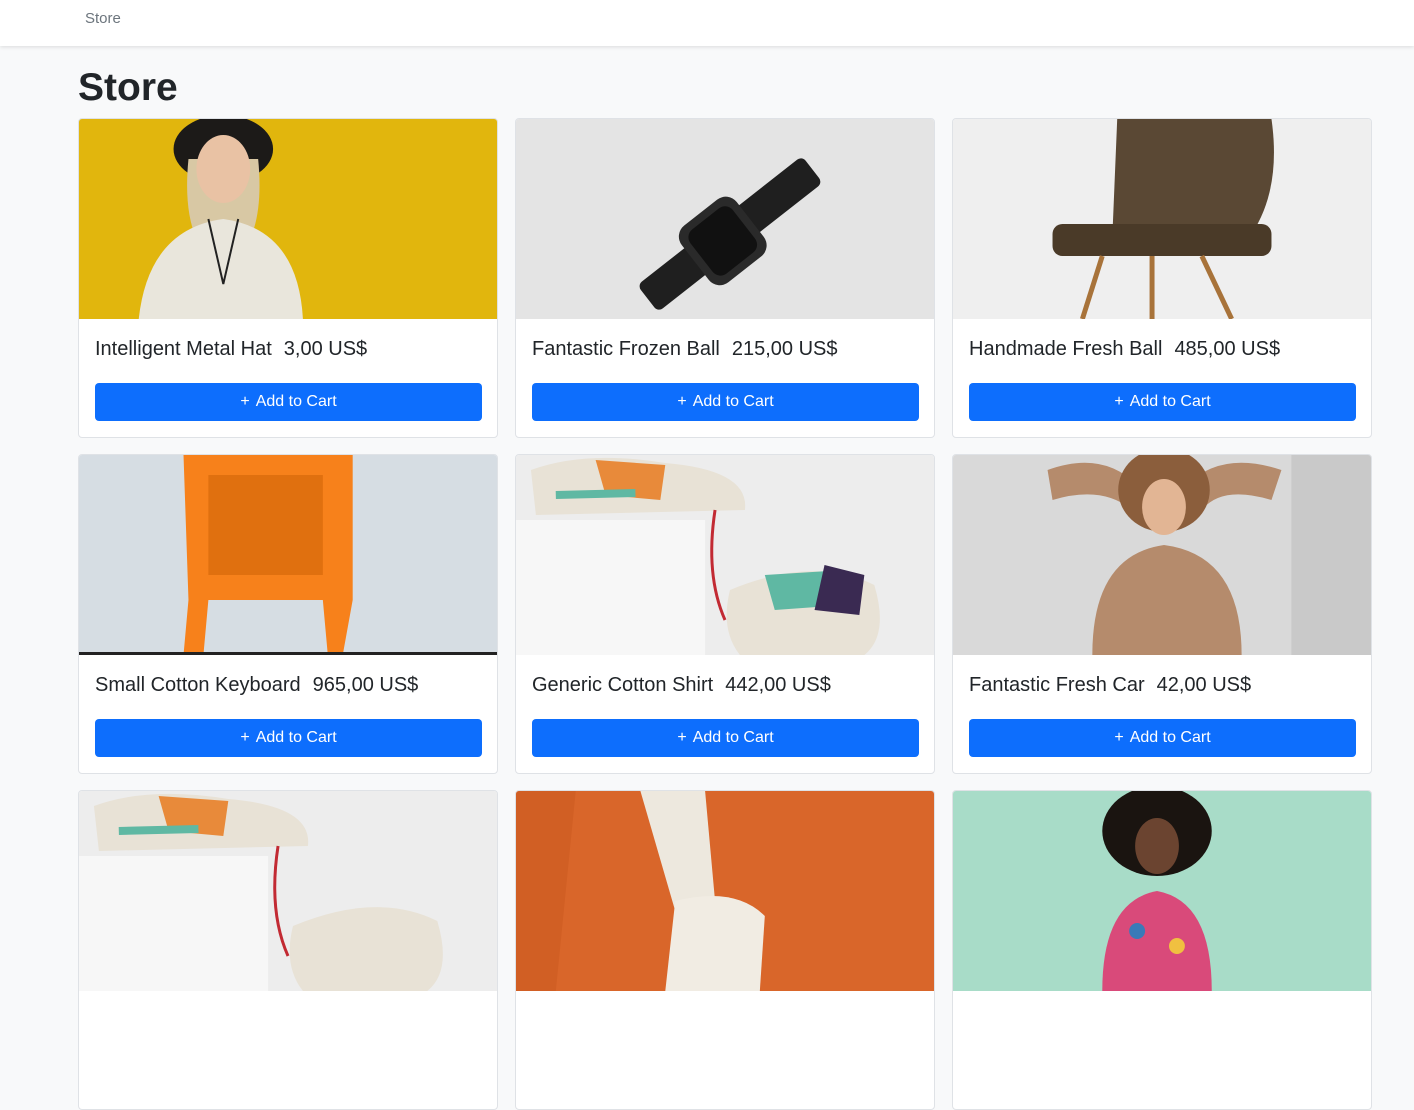 Image resolution: width=1414 pixels, height=1110 pixels. I want to click on product-image-woman-yellow-wall, so click(288, 219).